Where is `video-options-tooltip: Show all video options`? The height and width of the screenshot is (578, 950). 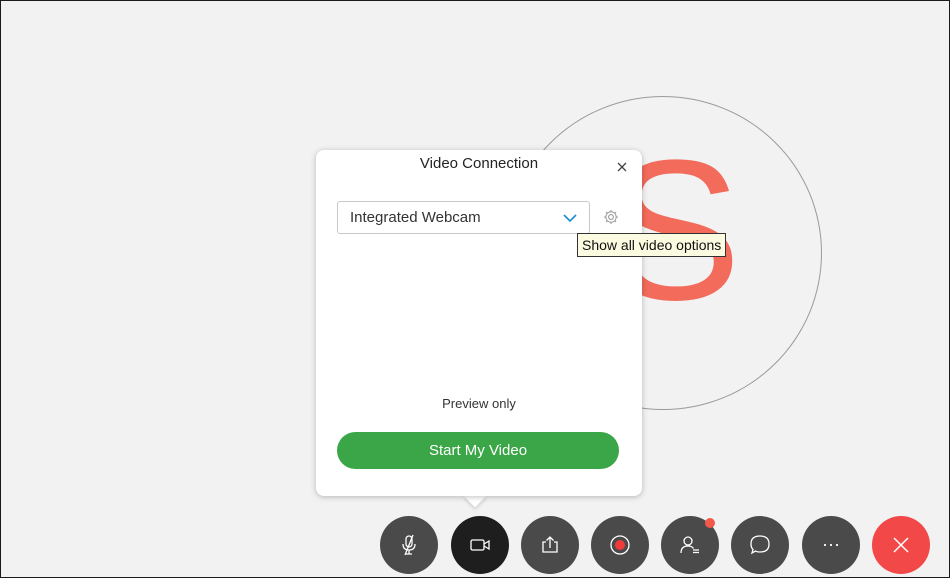 video-options-tooltip: Show all video options is located at coordinates (652, 245).